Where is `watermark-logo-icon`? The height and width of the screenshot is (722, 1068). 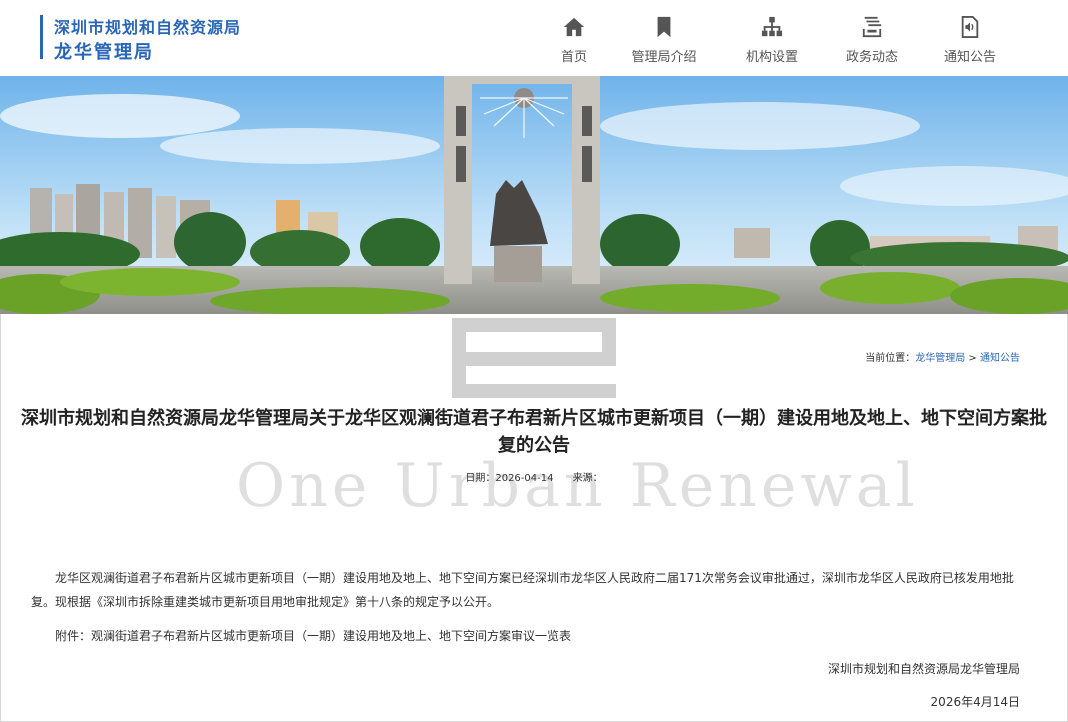
watermark-logo-icon is located at coordinates (534, 358).